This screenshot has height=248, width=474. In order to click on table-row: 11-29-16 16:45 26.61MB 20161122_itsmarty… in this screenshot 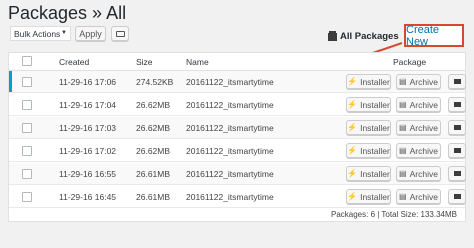, I will do `click(237, 197)`.